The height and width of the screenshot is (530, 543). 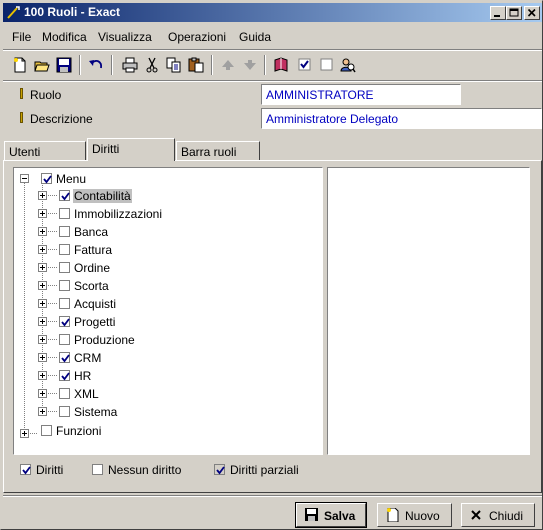 I want to click on close-icon, so click(x=476, y=515).